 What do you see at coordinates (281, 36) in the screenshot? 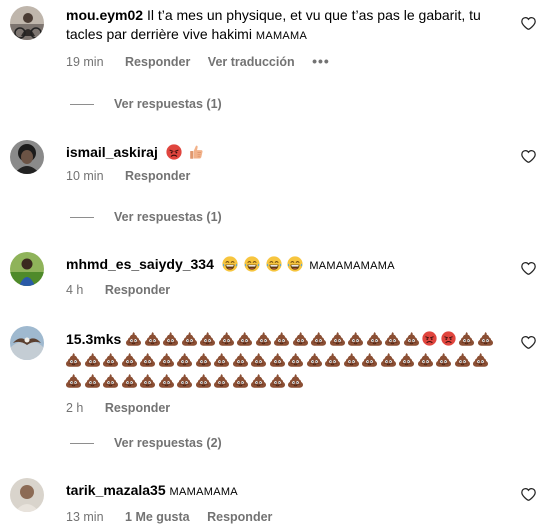
I see `comment-tail: MAMAMA` at bounding box center [281, 36].